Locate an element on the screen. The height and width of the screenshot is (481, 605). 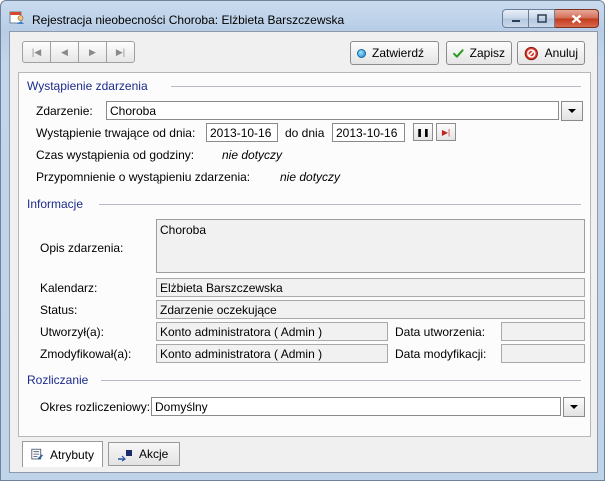
info-section-title: Informacje is located at coordinates (55, 204).